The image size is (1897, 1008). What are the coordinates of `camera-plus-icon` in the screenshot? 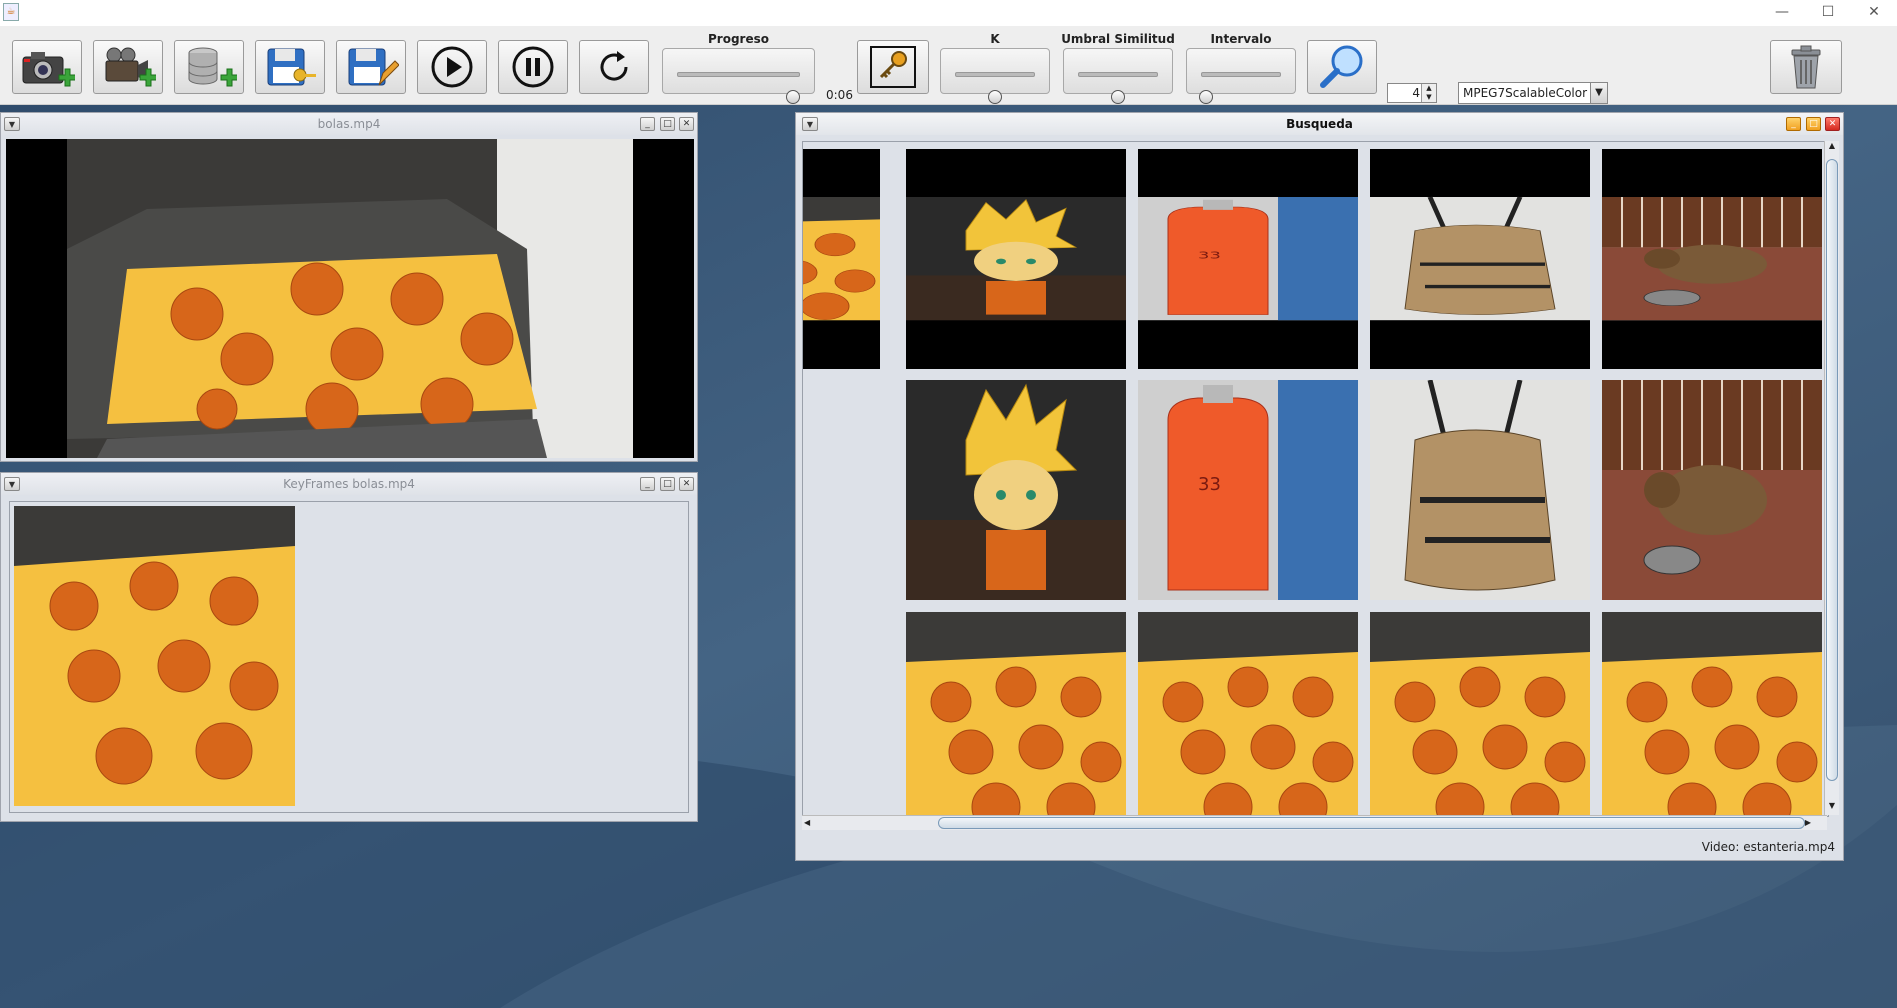 It's located at (48, 69).